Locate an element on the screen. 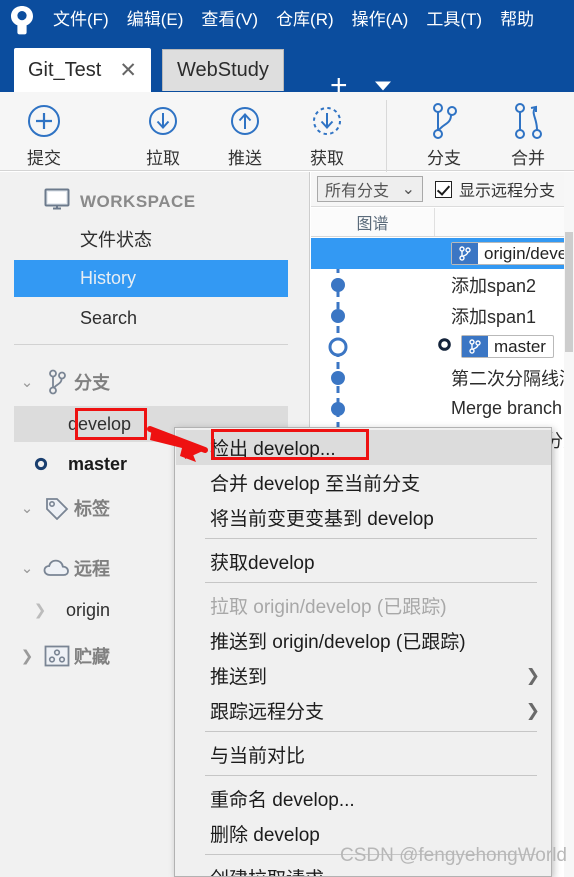 The image size is (574, 877). checkbox-icon is located at coordinates (443, 189).